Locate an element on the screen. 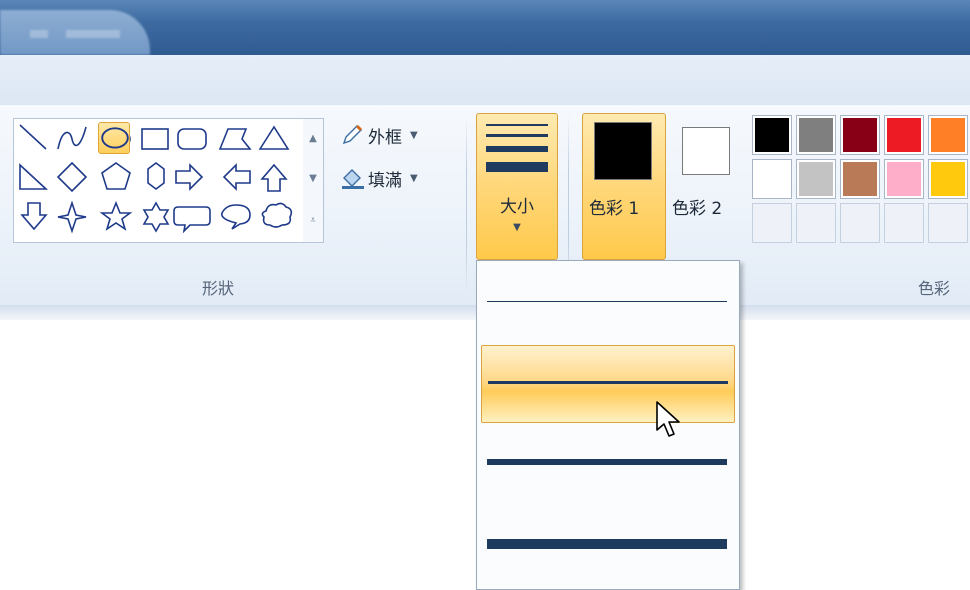 This screenshot has width=970, height=590. outline-button: 外框 ▼ is located at coordinates (379, 135).